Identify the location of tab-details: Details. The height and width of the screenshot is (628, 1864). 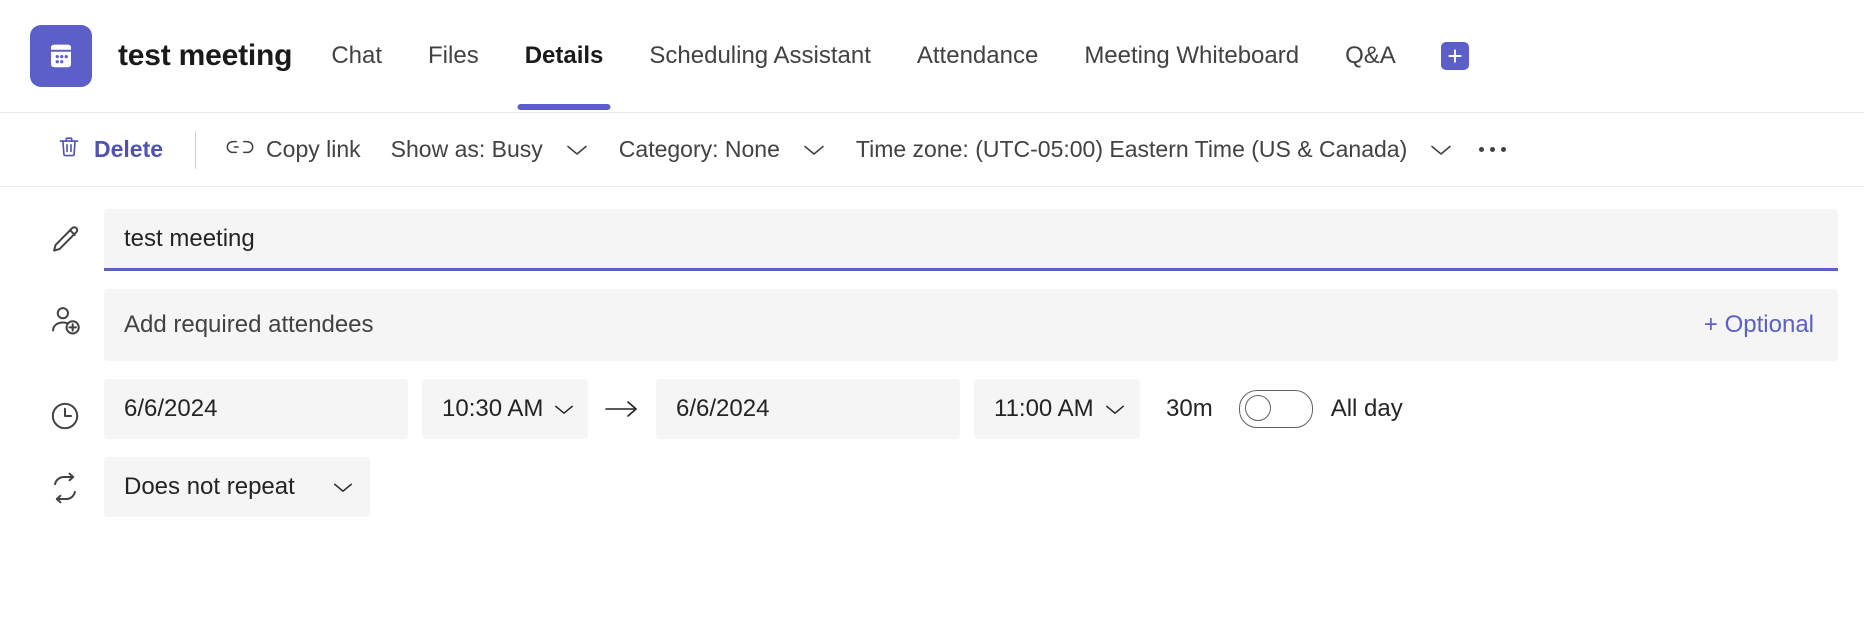
(564, 56).